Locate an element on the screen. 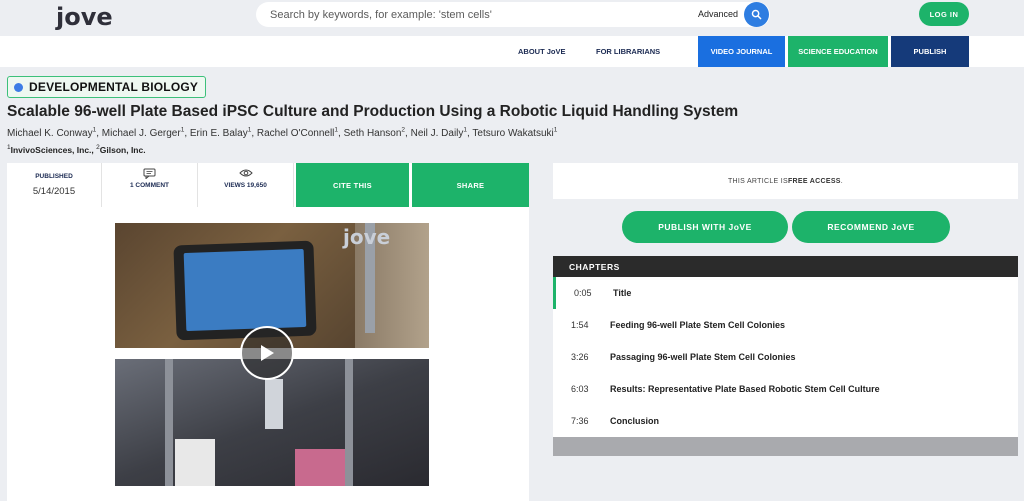  published-date: 5/14/2015 is located at coordinates (54, 191).